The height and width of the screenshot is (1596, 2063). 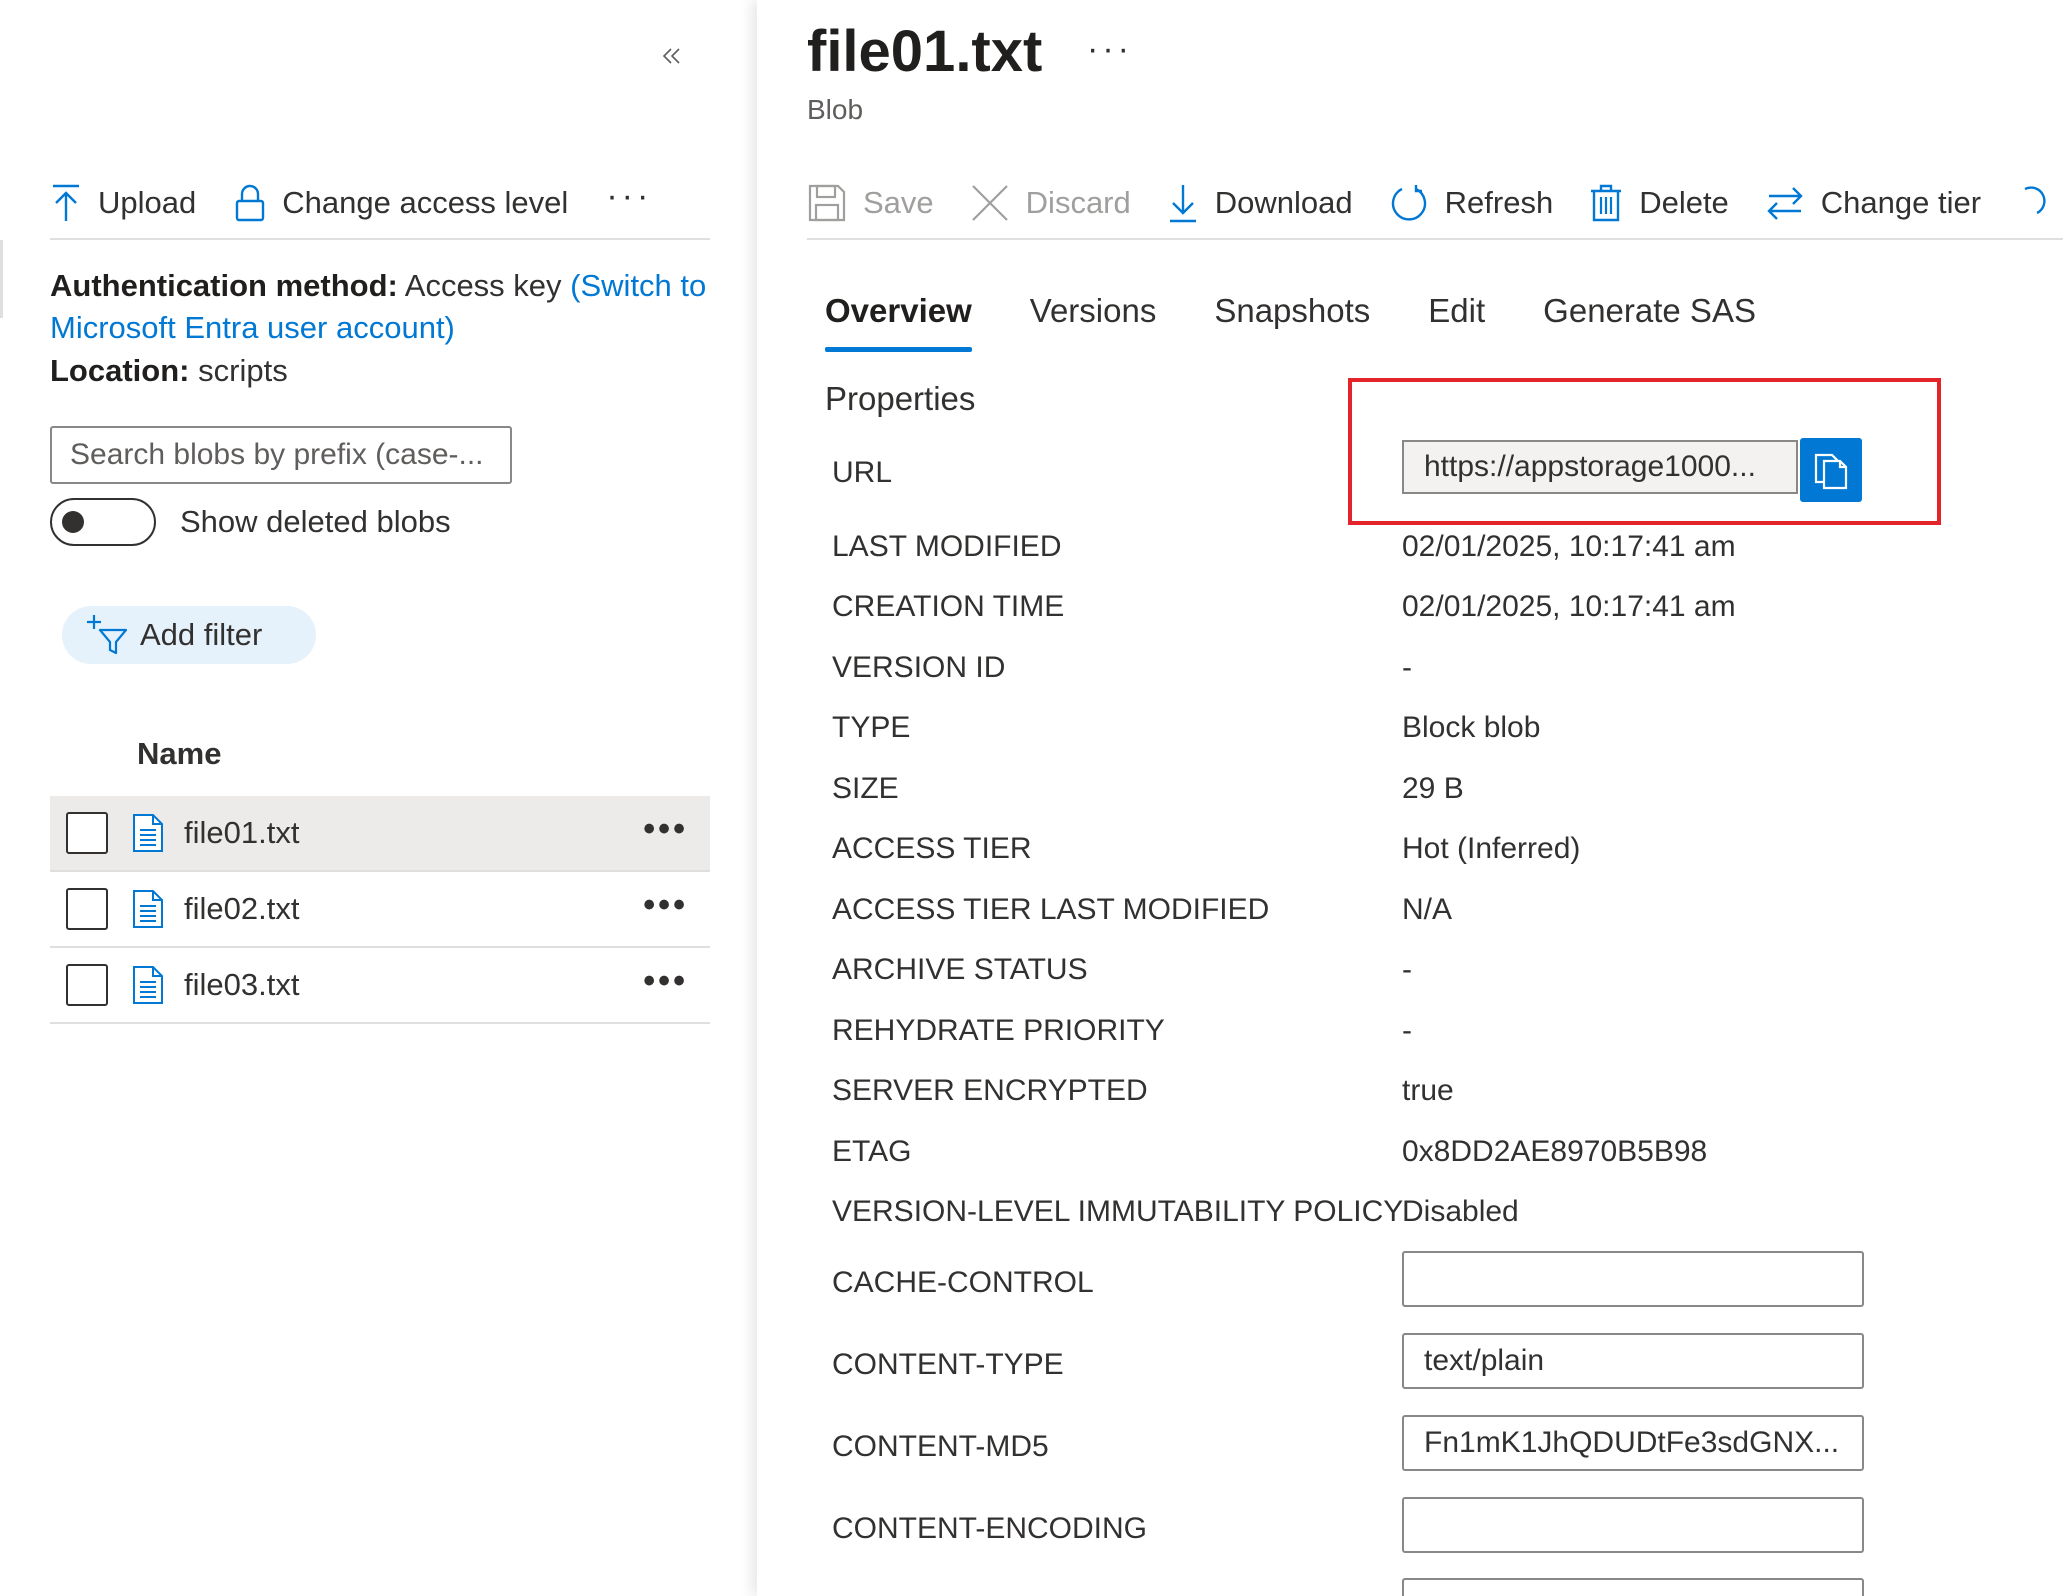 What do you see at coordinates (1093, 319) in the screenshot?
I see `tab-versions: Versions` at bounding box center [1093, 319].